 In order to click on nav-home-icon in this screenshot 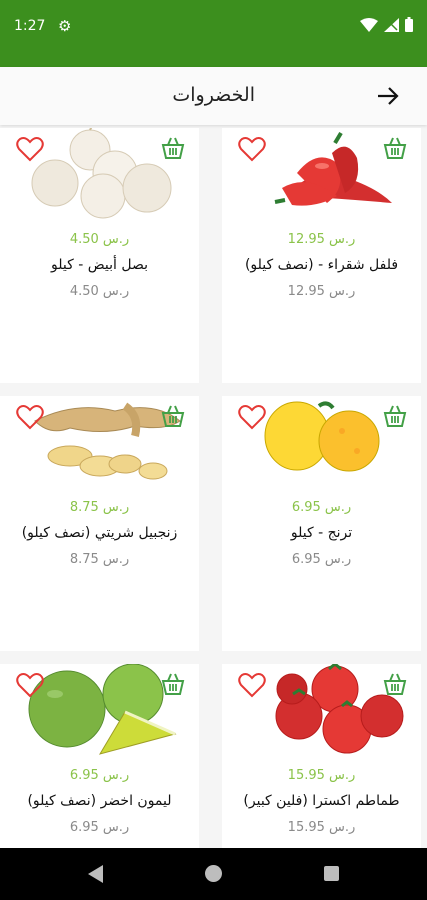, I will do `click(213, 873)`.